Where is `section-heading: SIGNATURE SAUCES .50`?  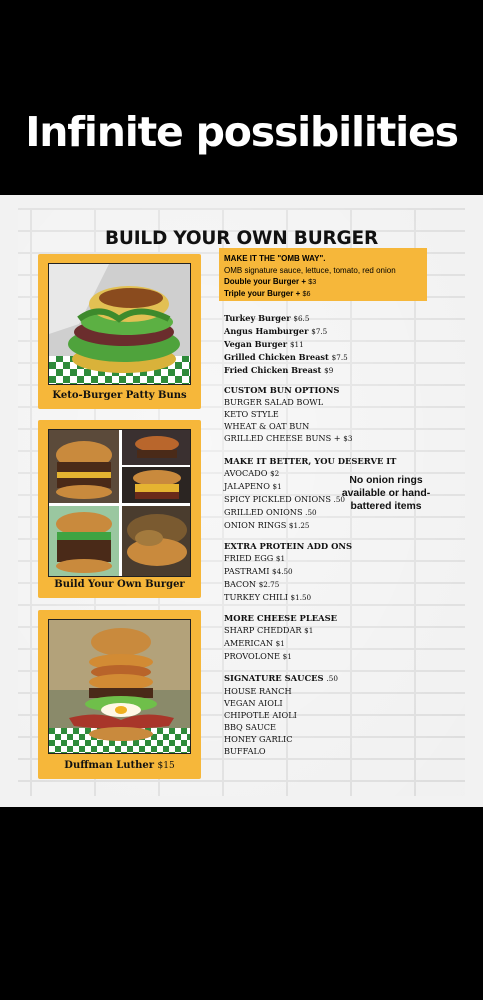 section-heading: SIGNATURE SAUCES .50 is located at coordinates (281, 678).